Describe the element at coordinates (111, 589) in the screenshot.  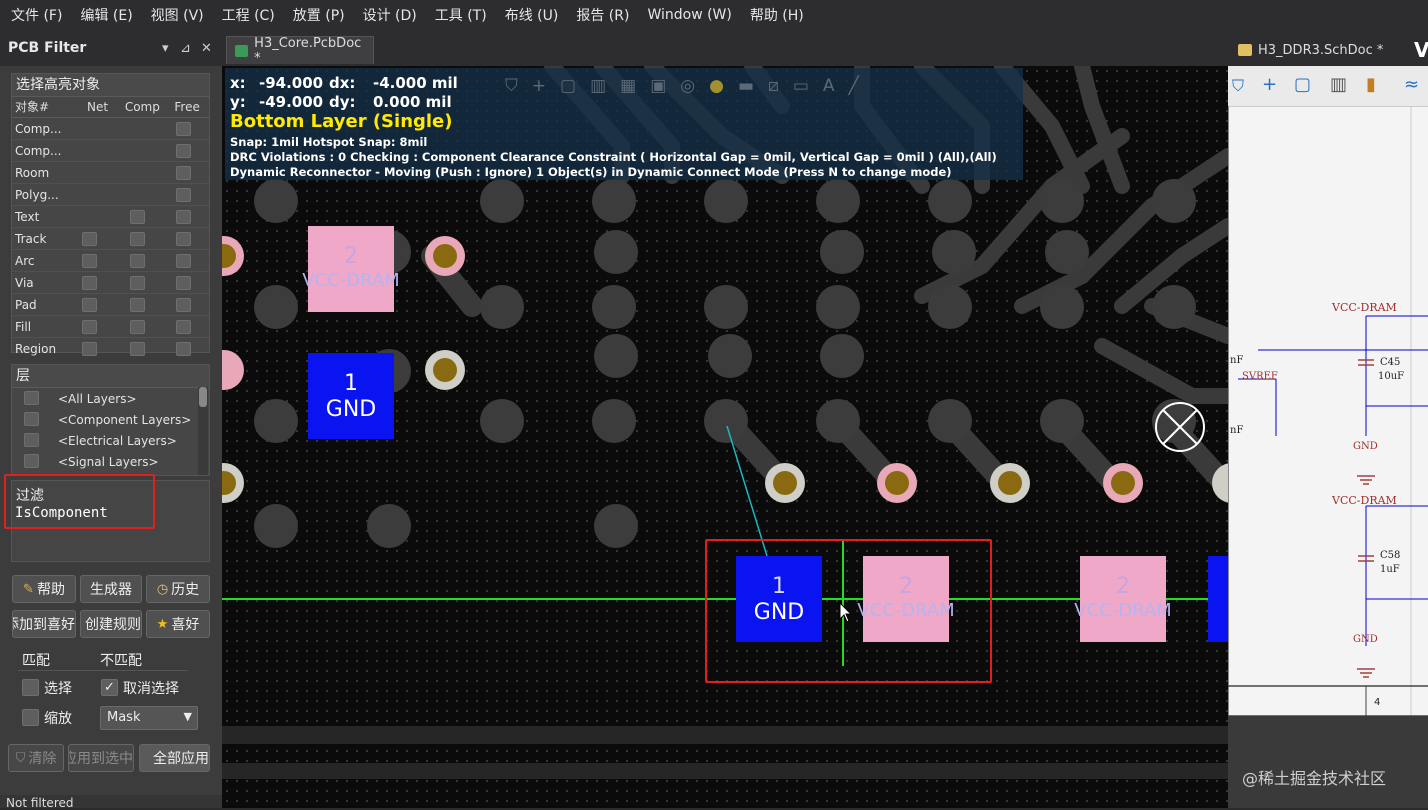
I see `builder-button: 生成器` at that location.